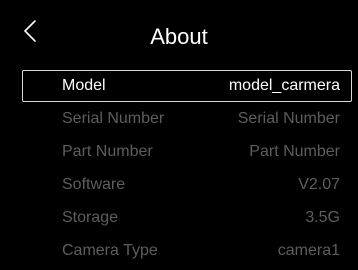 The width and height of the screenshot is (358, 270). What do you see at coordinates (187, 152) in the screenshot?
I see `row-part-number: Part Number Part Number` at bounding box center [187, 152].